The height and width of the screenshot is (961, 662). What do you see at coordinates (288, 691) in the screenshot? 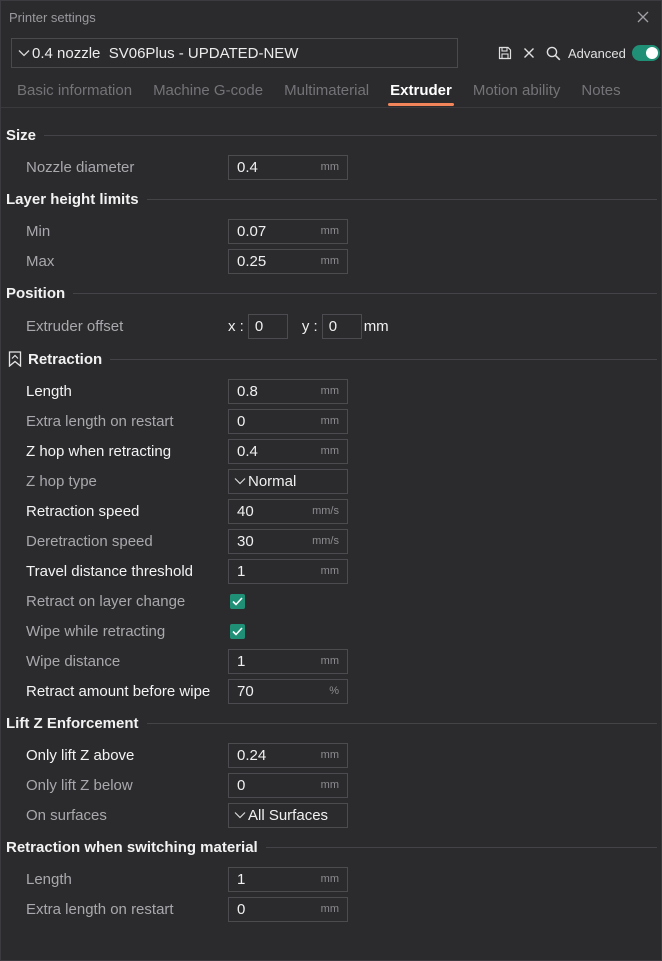
I see `retract-before-wipe-input: 70 %` at bounding box center [288, 691].